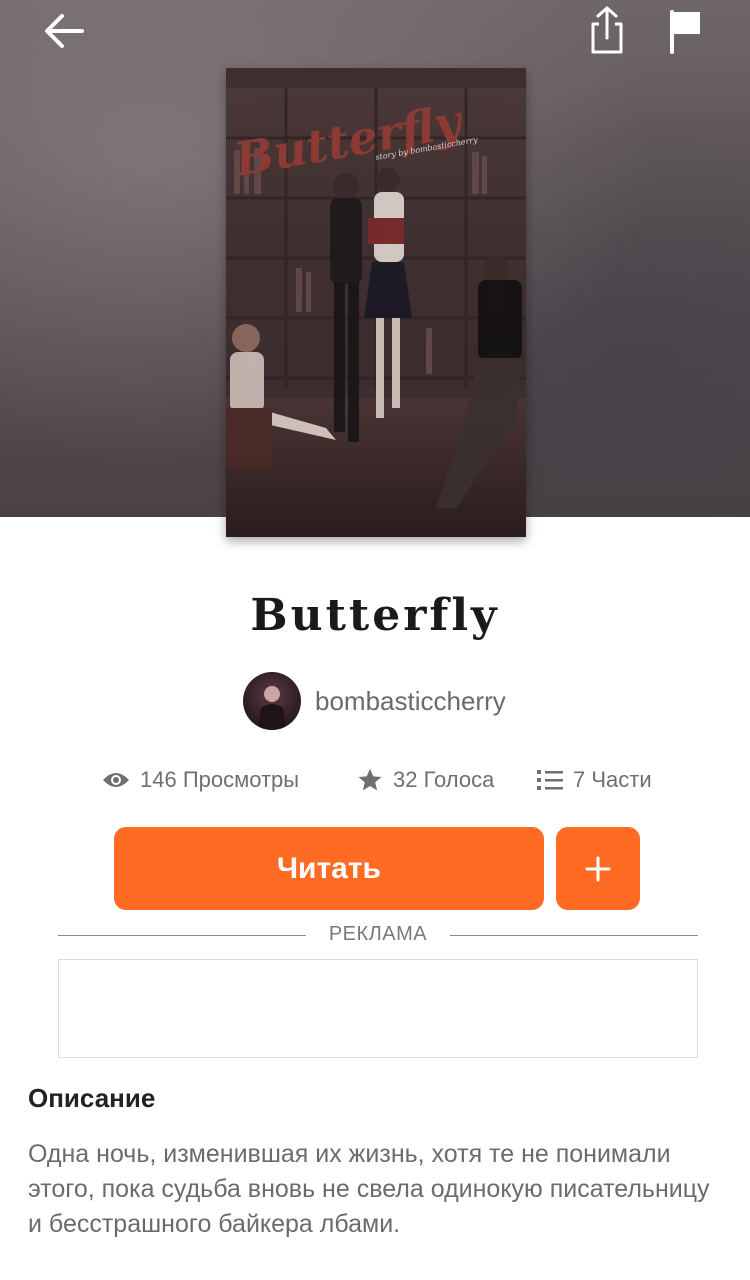 This screenshot has width=750, height=1280. What do you see at coordinates (375, 615) in the screenshot?
I see `book-title: Butterfly` at bounding box center [375, 615].